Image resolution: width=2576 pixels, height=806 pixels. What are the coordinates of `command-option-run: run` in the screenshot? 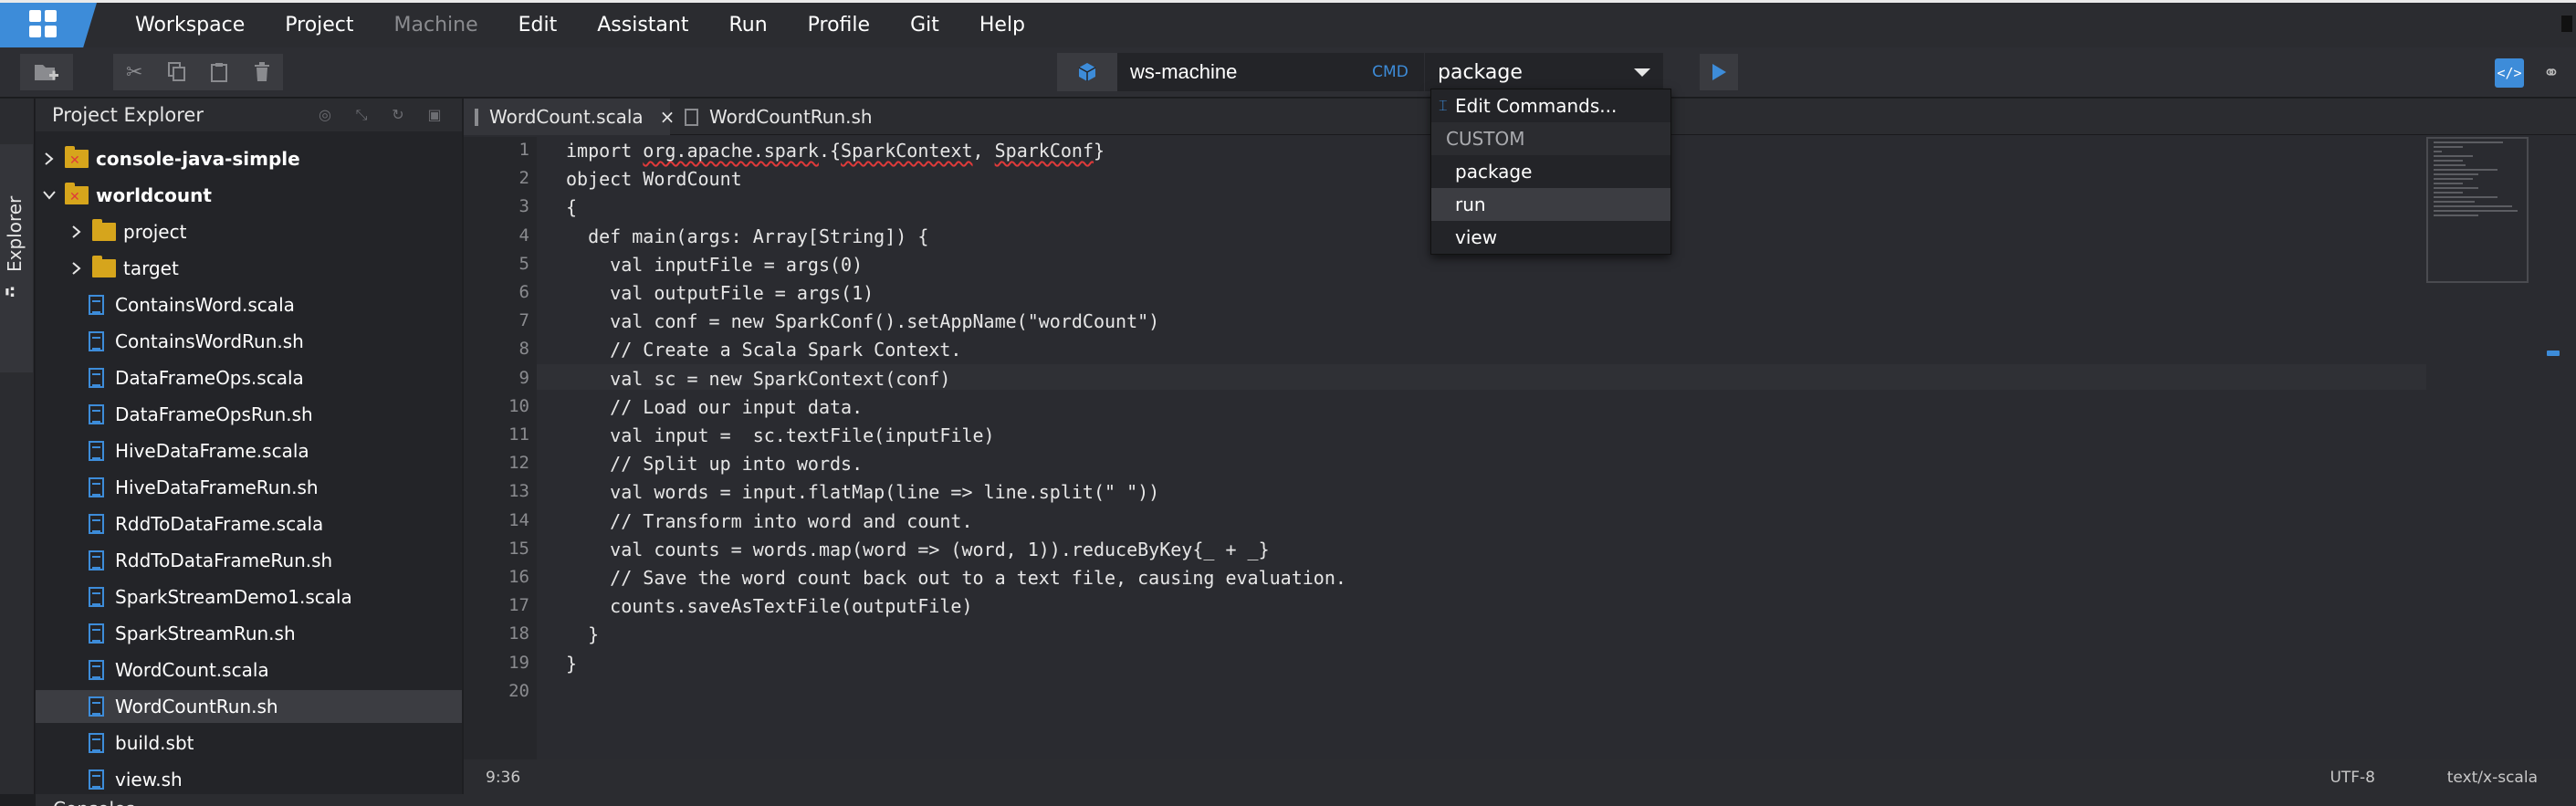 It's located at (1550, 205).